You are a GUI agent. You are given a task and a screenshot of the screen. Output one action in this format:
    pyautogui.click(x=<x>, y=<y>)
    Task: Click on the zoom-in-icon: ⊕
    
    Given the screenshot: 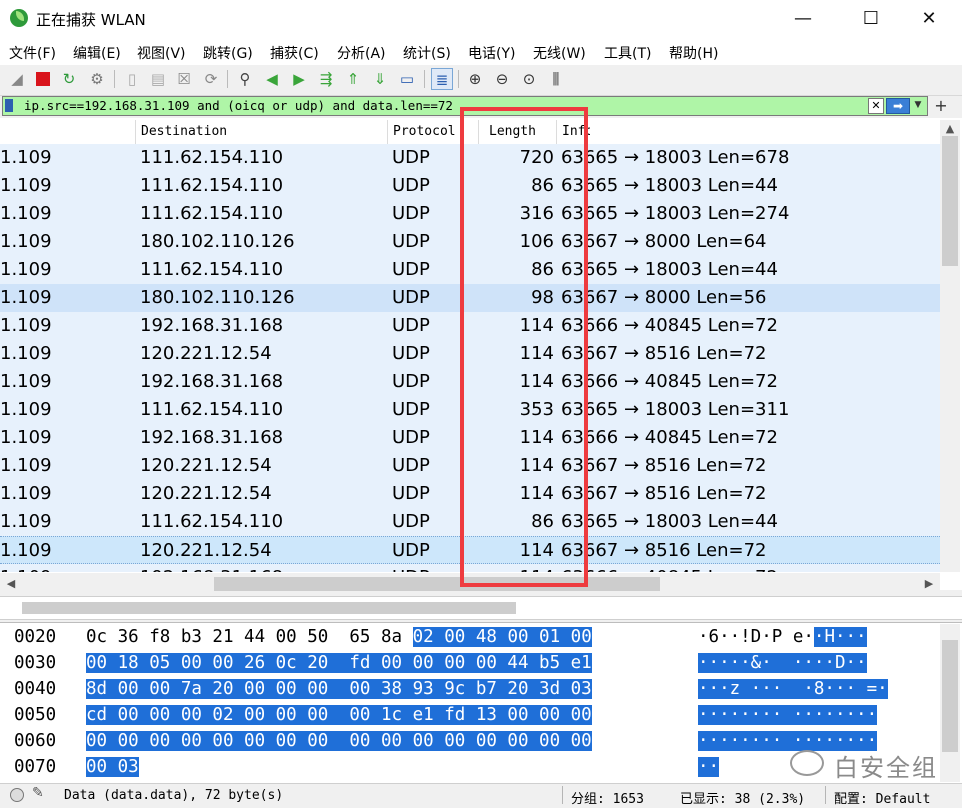 What is the action you would take?
    pyautogui.click(x=475, y=79)
    